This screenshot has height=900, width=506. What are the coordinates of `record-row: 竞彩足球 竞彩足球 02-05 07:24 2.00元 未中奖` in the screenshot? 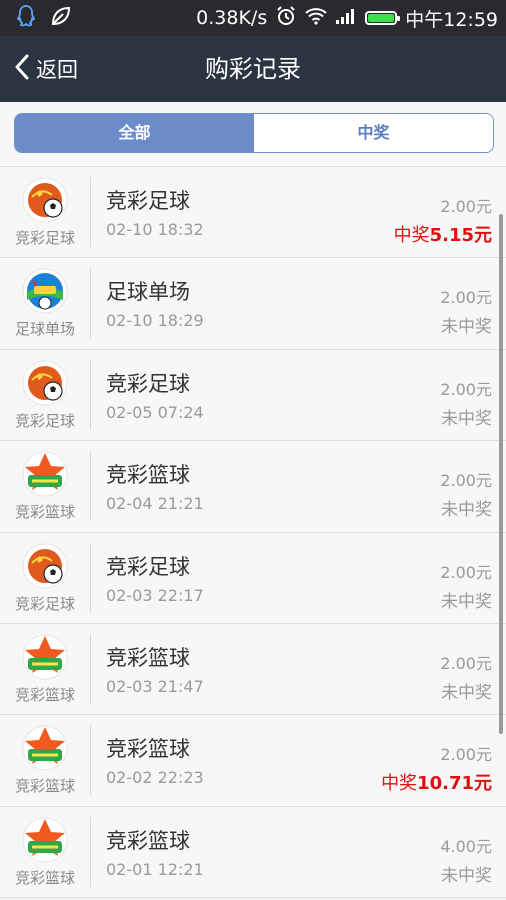 It's located at (253, 395).